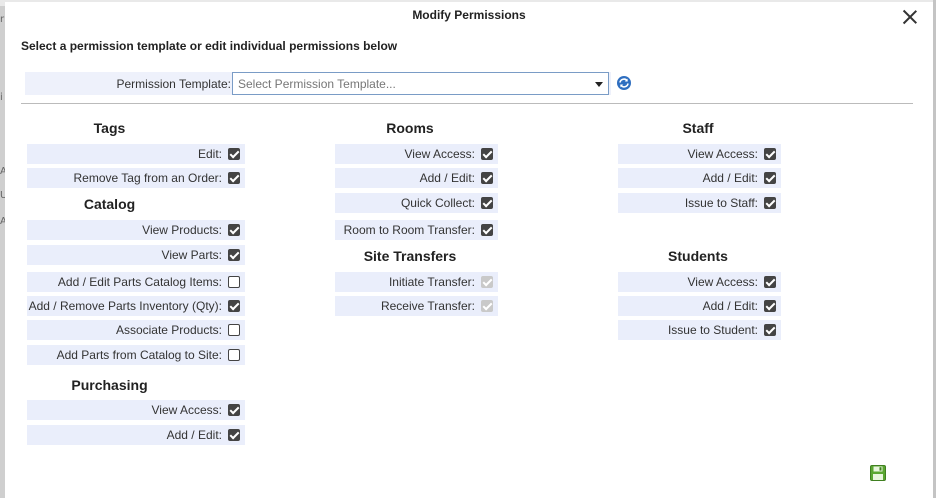 This screenshot has width=936, height=498. Describe the element at coordinates (109, 128) in the screenshot. I see `section-title-tags: Tags` at that location.